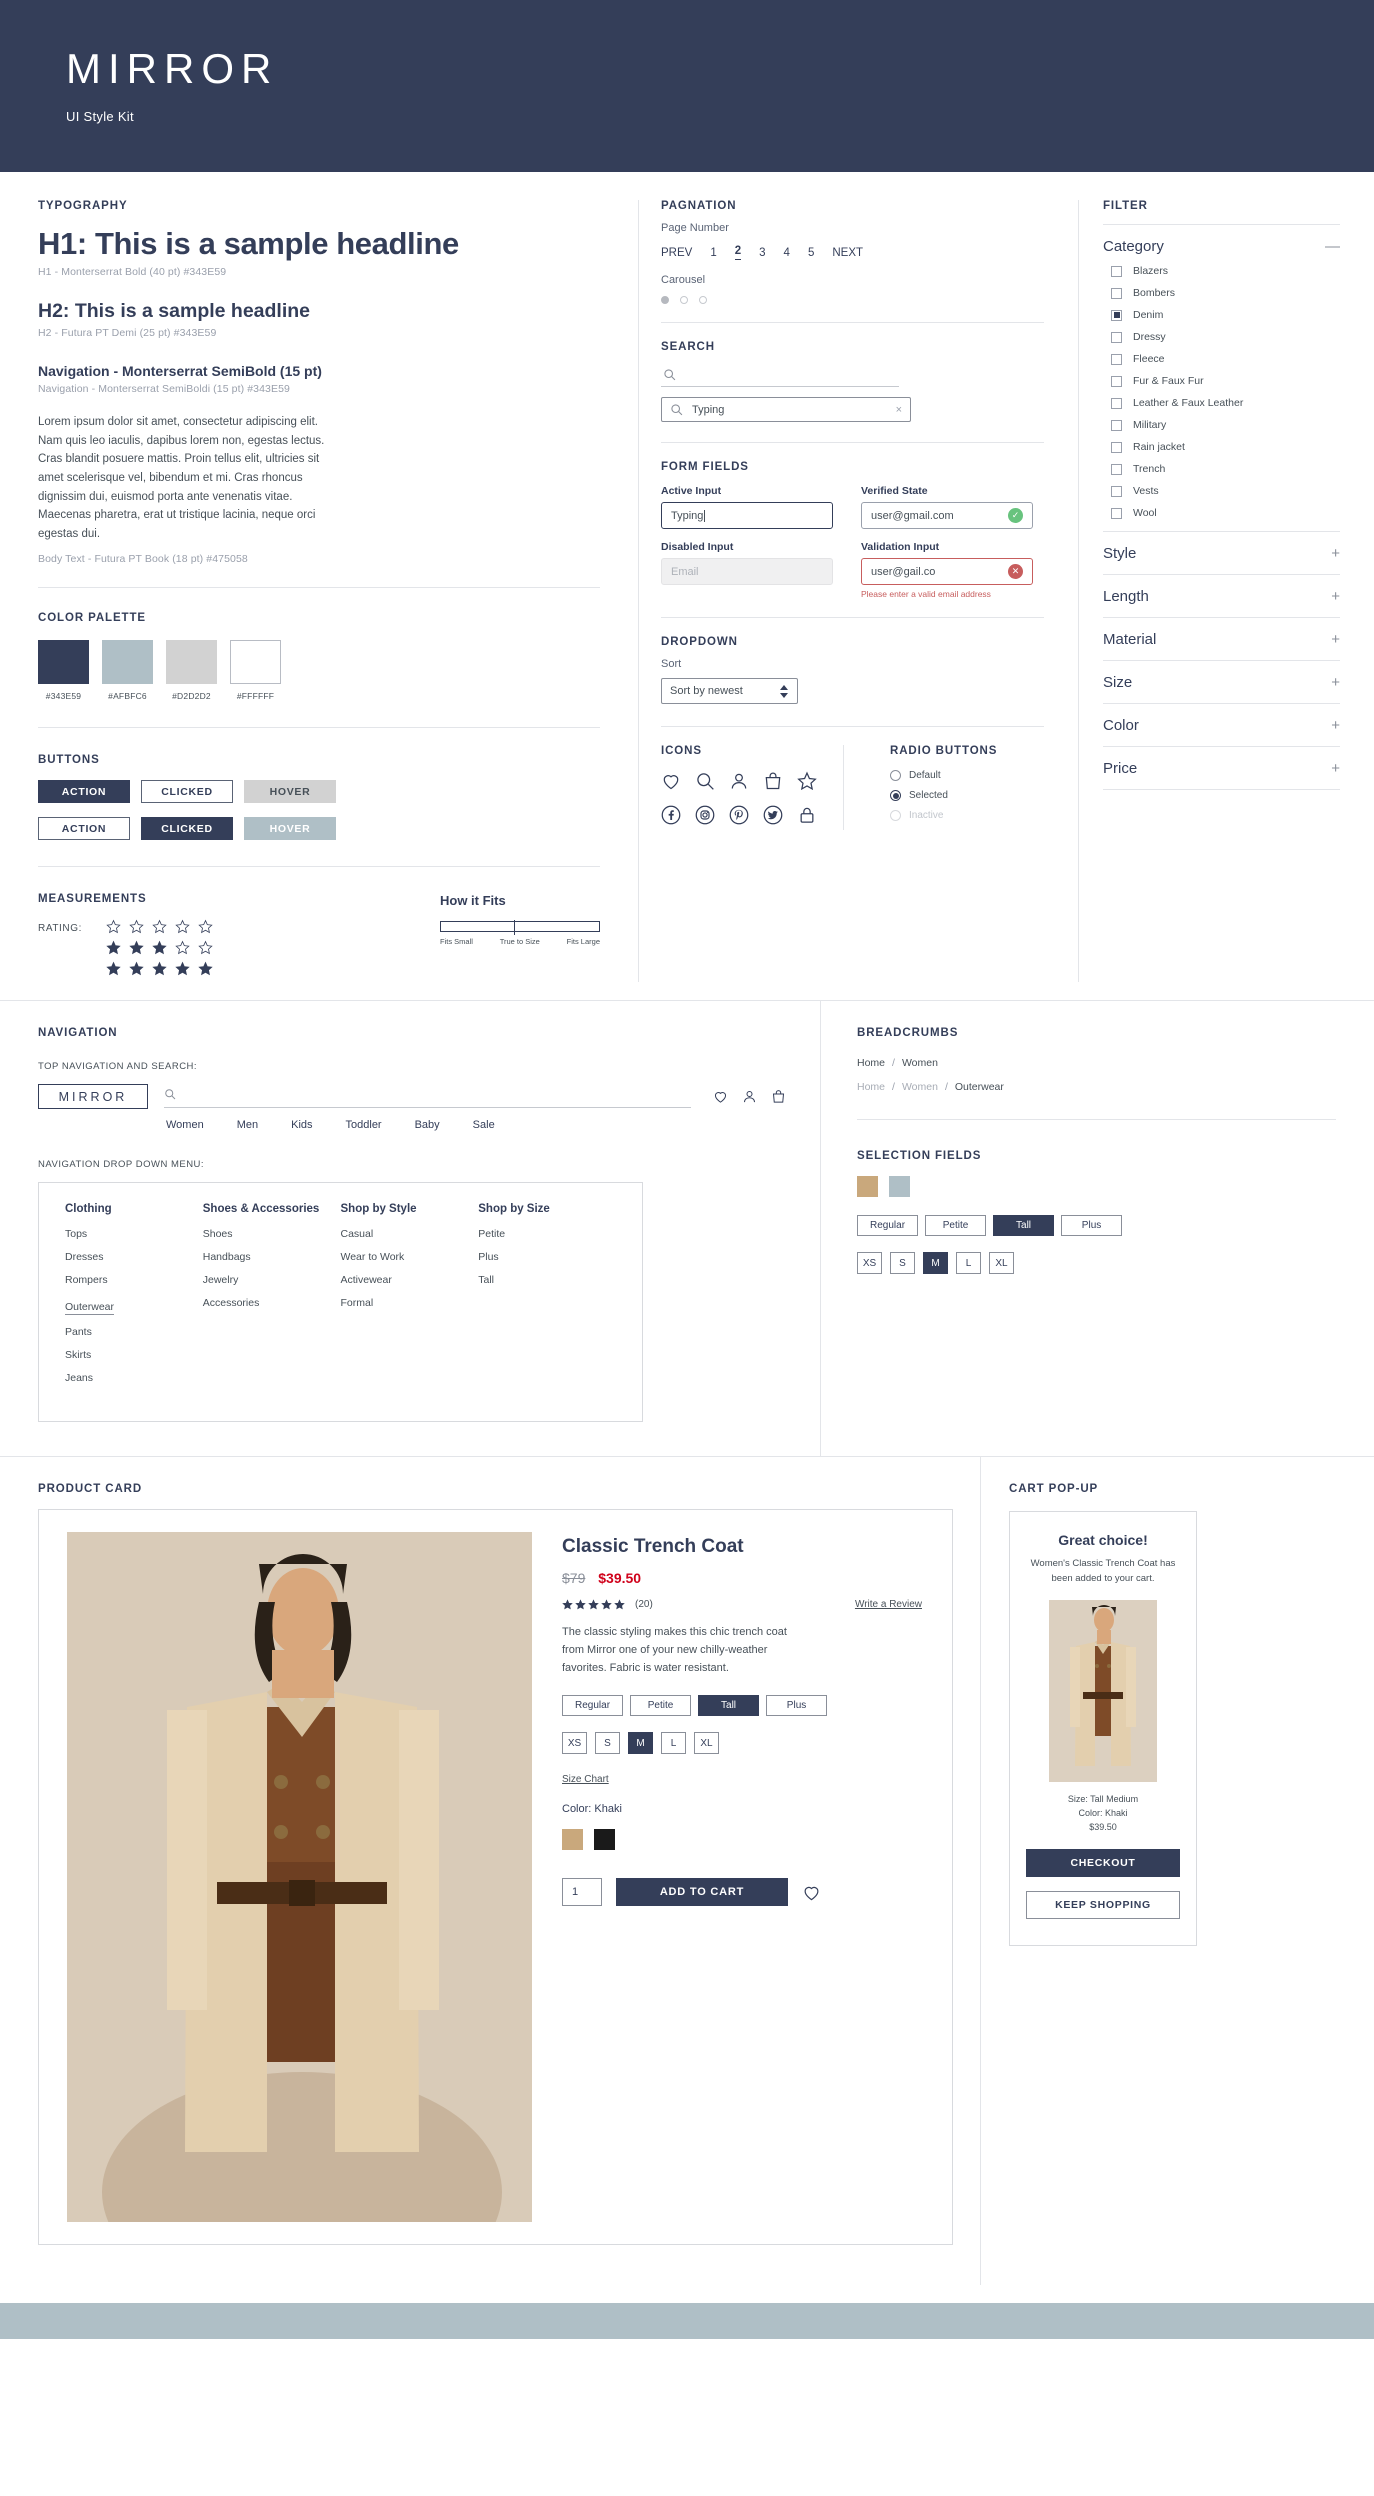 This screenshot has height=2496, width=1374. What do you see at coordinates (1221, 425) in the screenshot?
I see `filter-checkbox-item: Military` at bounding box center [1221, 425].